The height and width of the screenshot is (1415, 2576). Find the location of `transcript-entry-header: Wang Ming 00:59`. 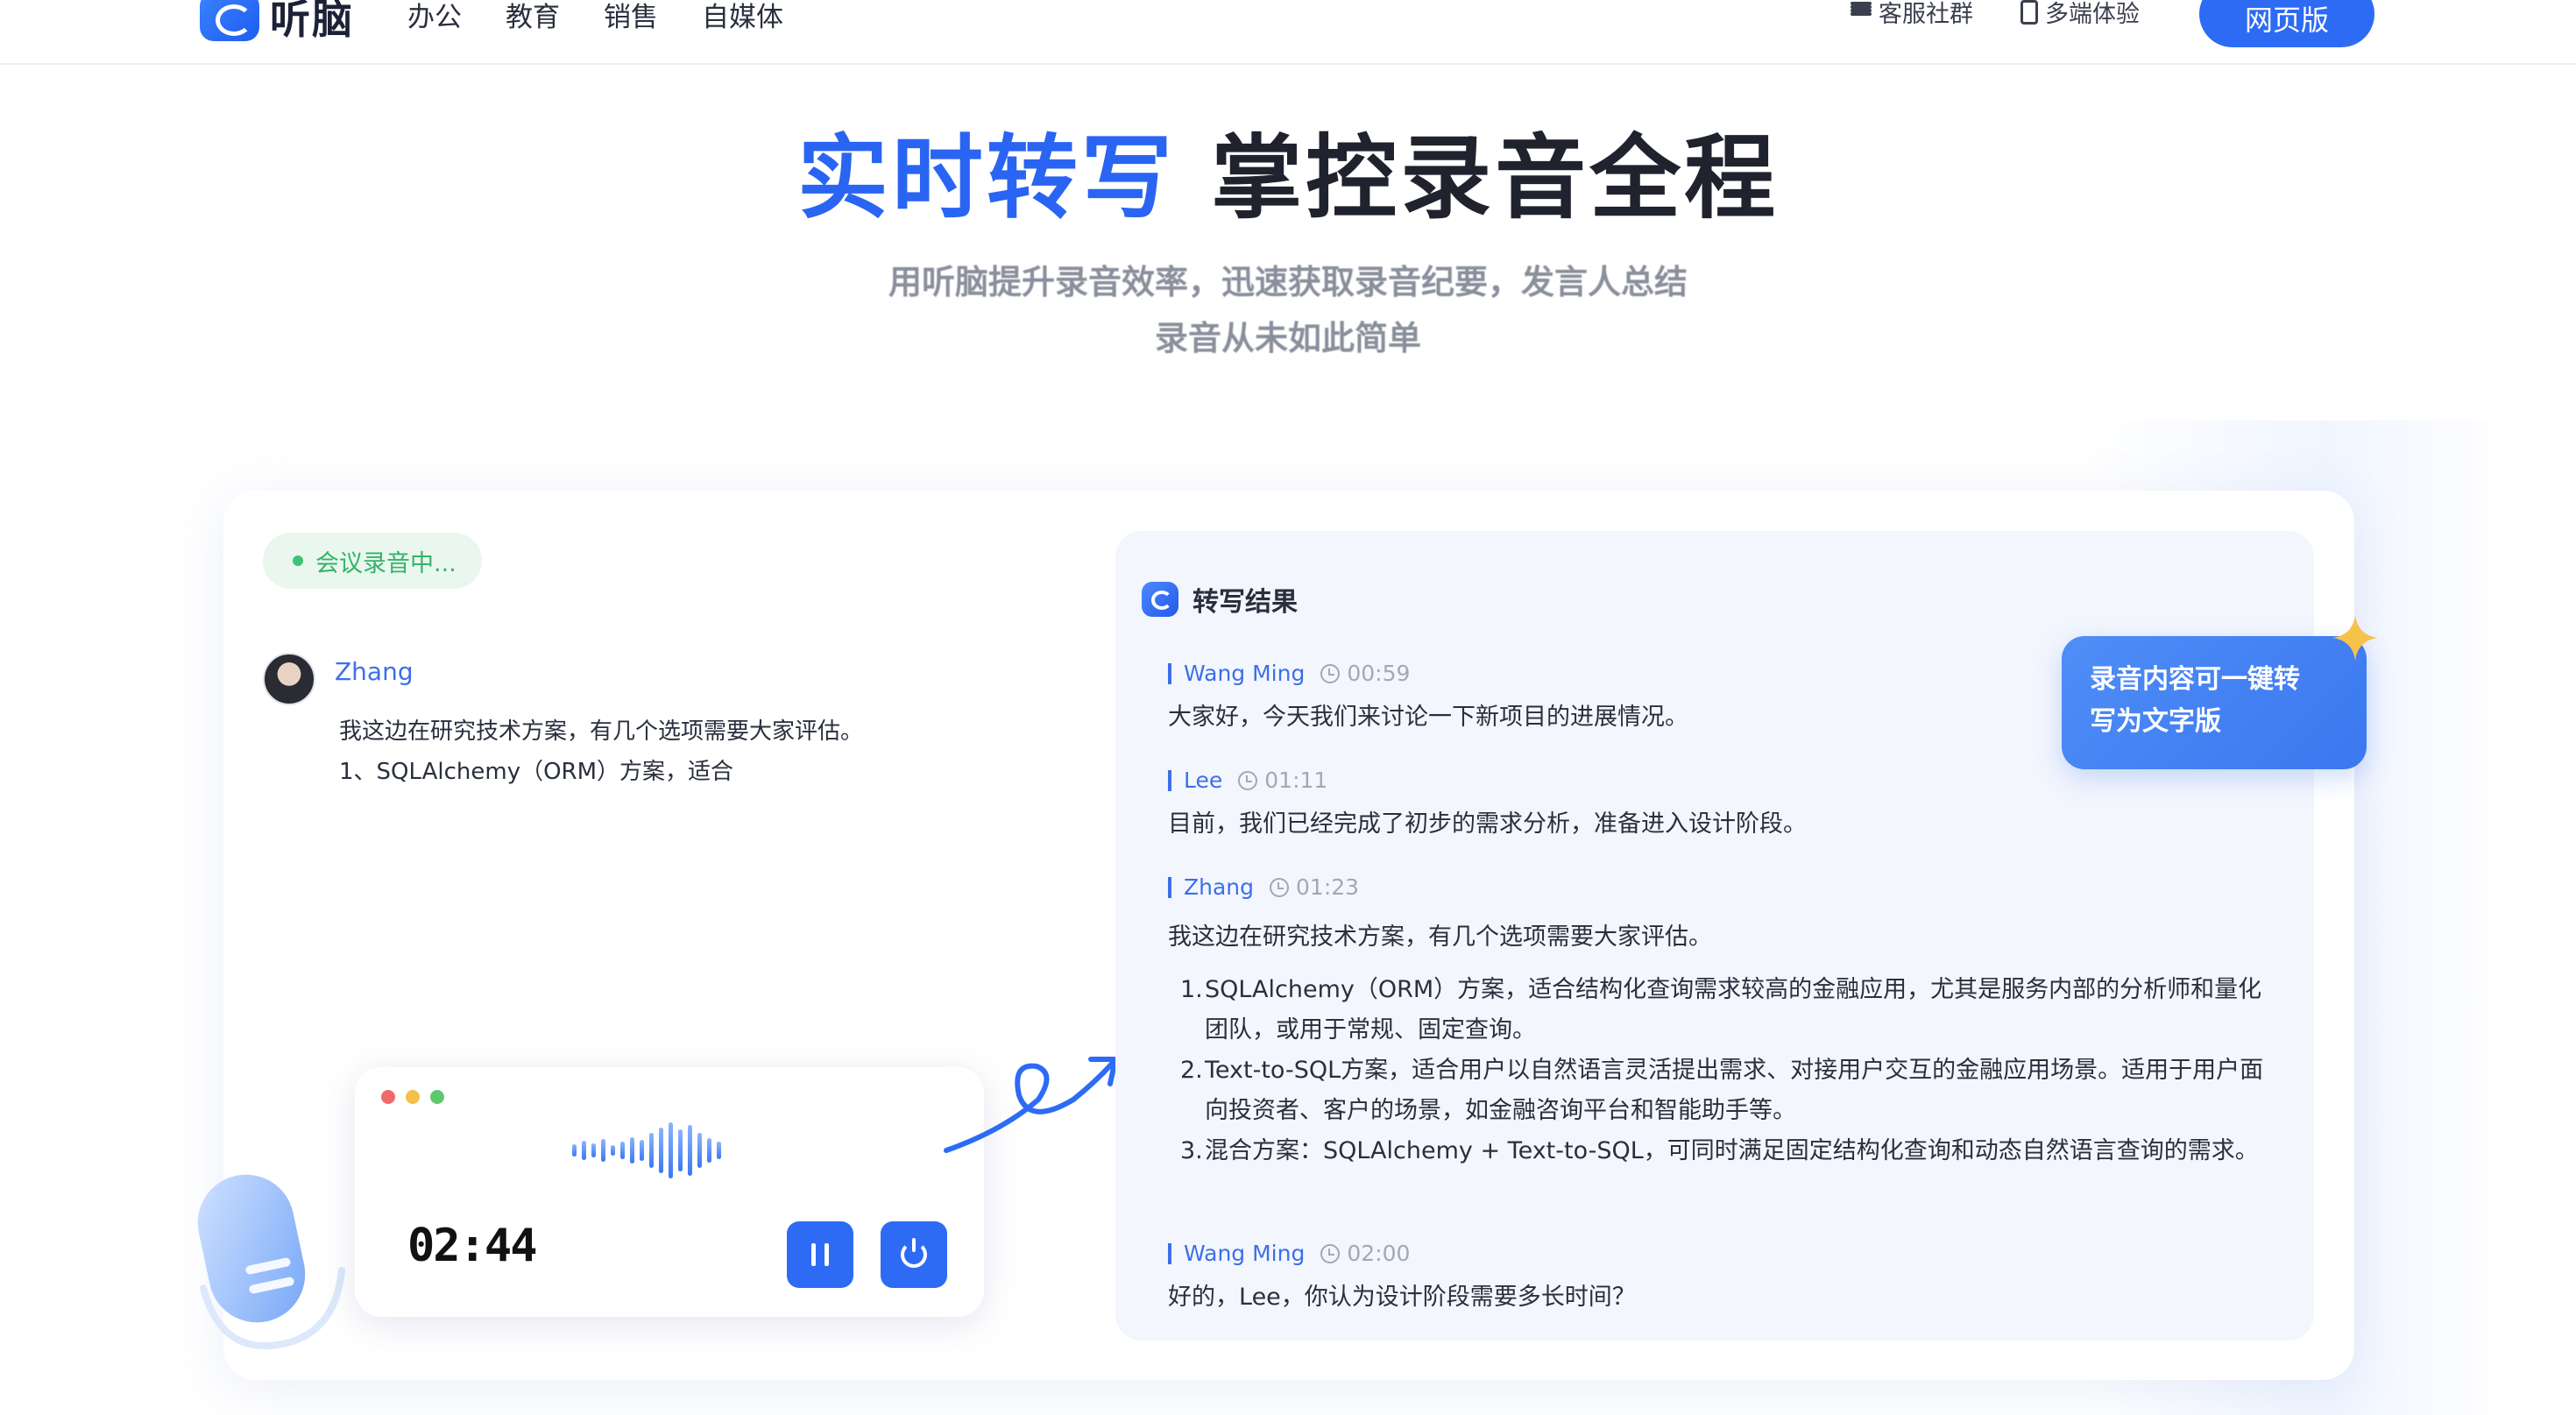

transcript-entry-header: Wang Ming 00:59 is located at coordinates (1289, 673).